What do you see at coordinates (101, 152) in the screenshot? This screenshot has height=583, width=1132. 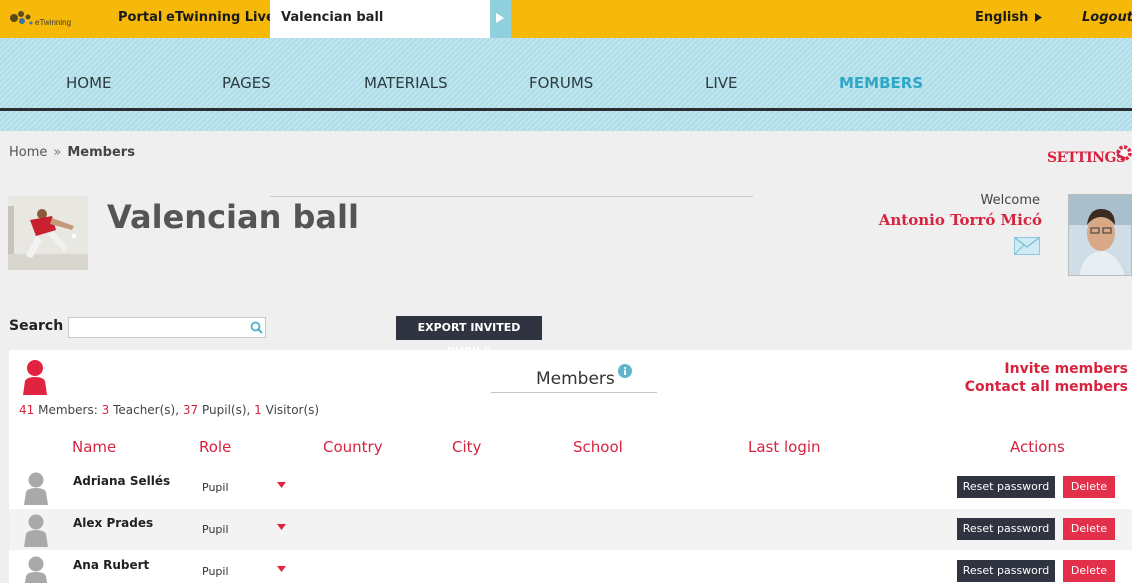 I see `breadcrumb-current: Members` at bounding box center [101, 152].